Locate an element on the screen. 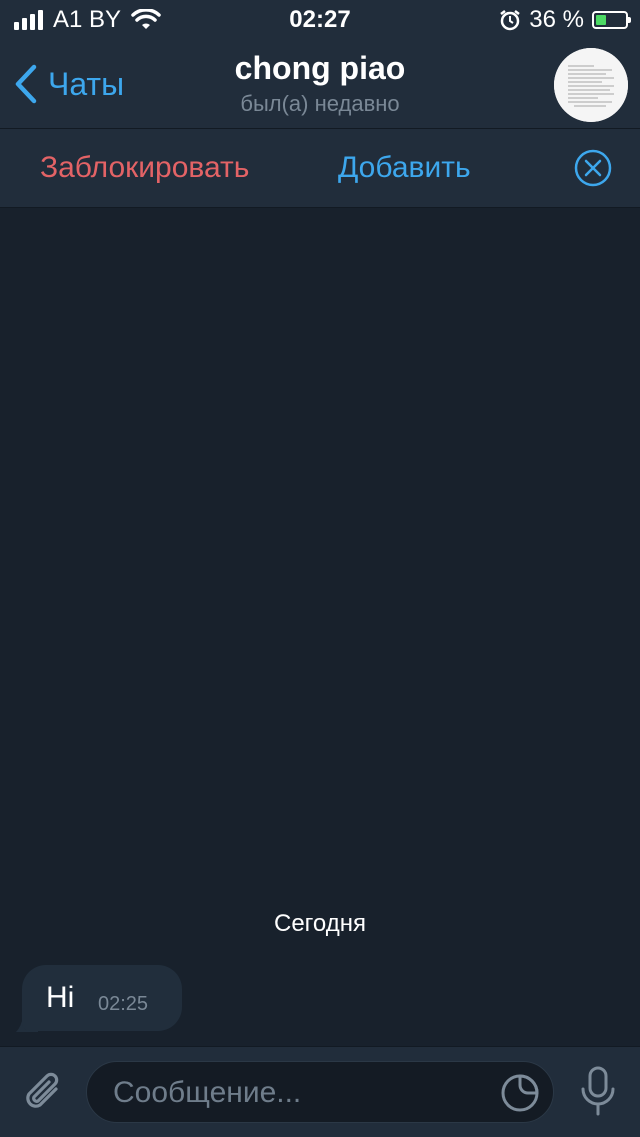  chat-header: Чаты chong piao был(а) недавно is located at coordinates (320, 84).